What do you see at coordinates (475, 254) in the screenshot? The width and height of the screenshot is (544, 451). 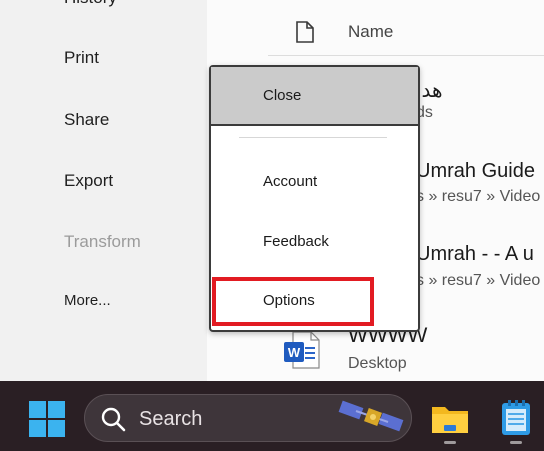 I see `file-row-title: Umrah - - A u` at bounding box center [475, 254].